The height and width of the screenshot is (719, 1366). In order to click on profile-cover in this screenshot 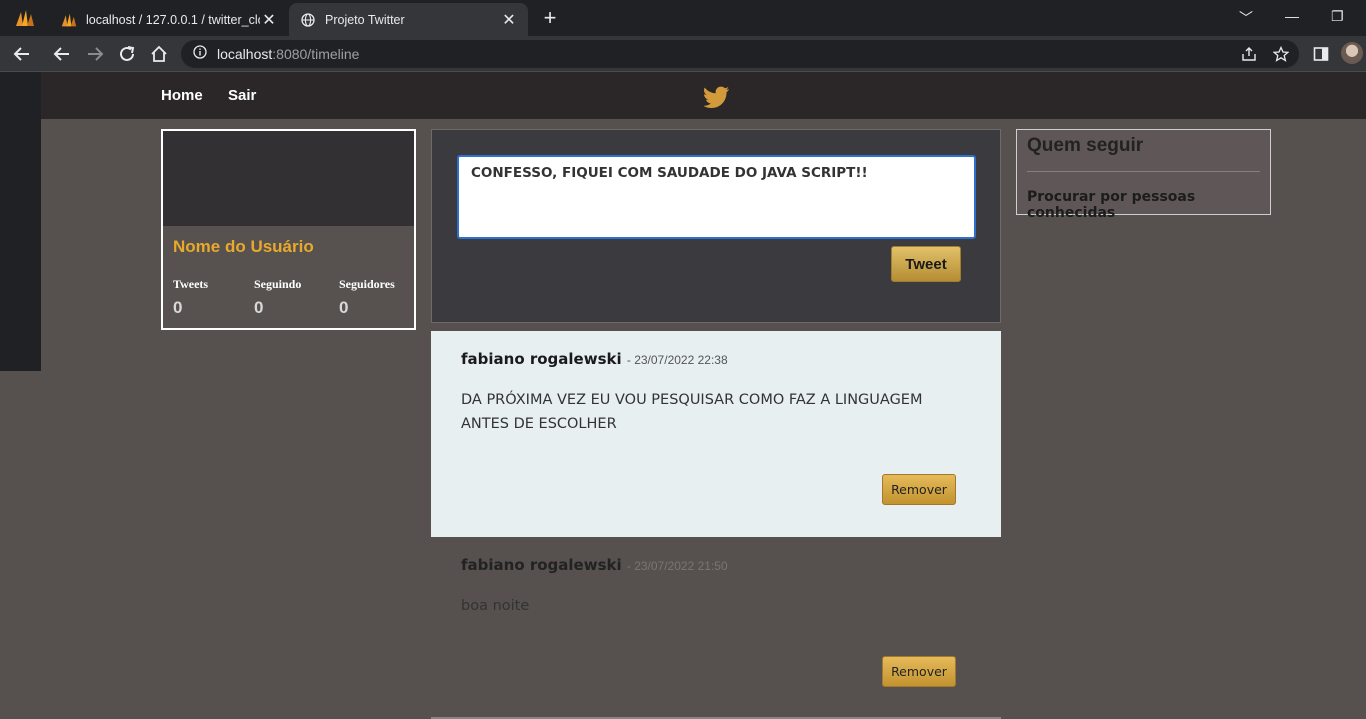, I will do `click(288, 178)`.